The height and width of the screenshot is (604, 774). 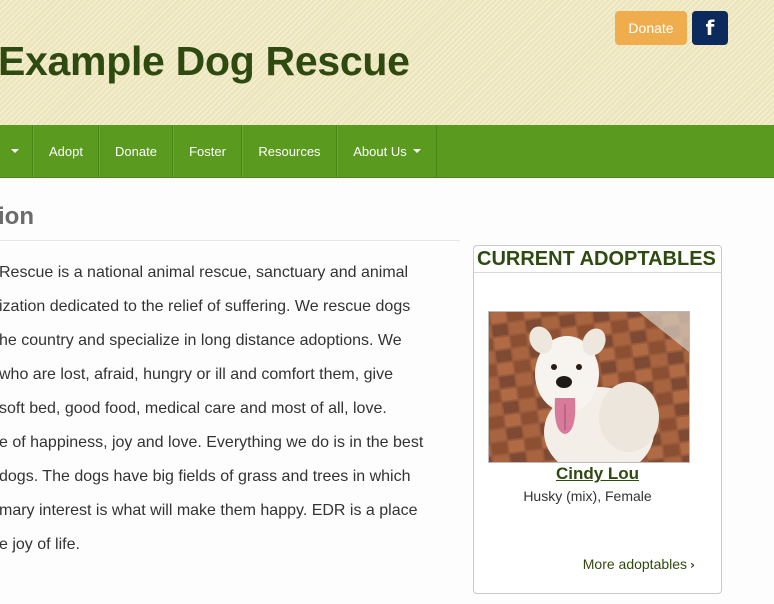 I want to click on panel-title: CURRENT ADOPTABLES, so click(x=596, y=259).